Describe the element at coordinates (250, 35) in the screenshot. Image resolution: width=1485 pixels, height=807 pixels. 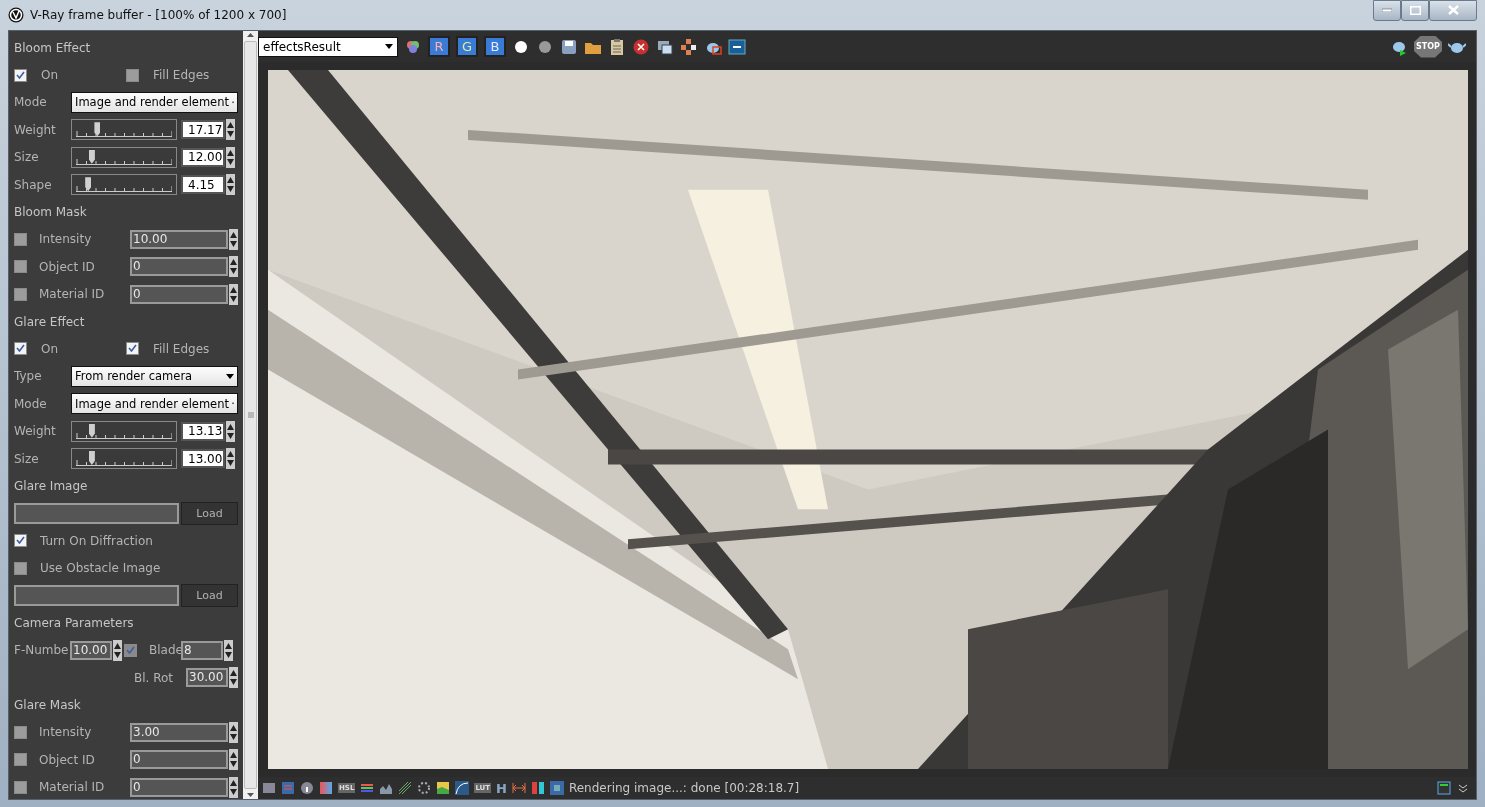
I see `scroll-up-icon` at that location.